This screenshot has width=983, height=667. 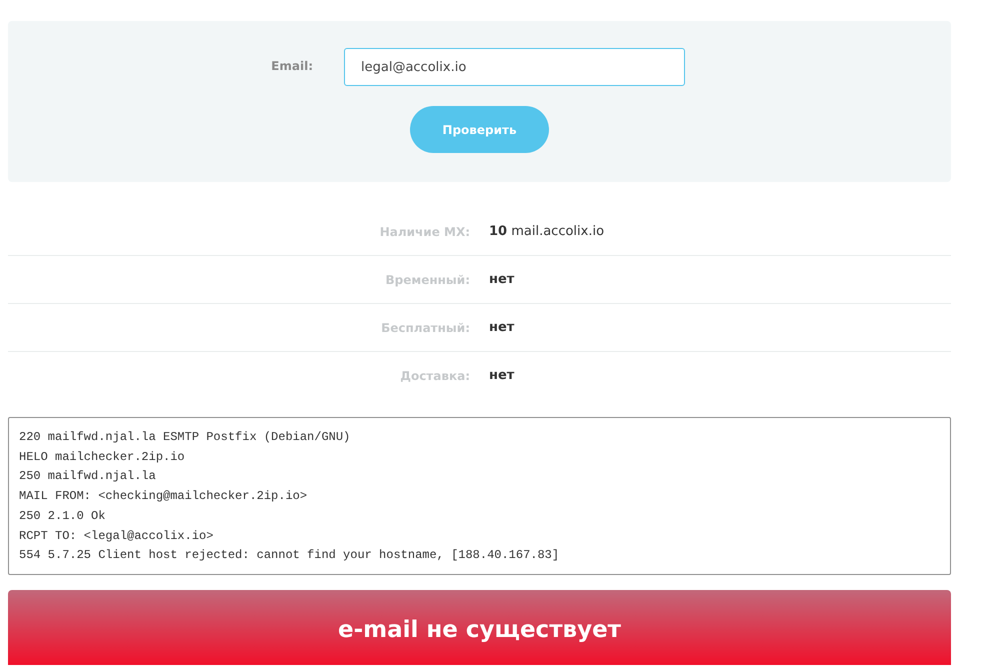 I want to click on log-line: 554 5.7.25 Client host rejected: cannot find your hostname, [188.40.167.83], so click(x=289, y=555).